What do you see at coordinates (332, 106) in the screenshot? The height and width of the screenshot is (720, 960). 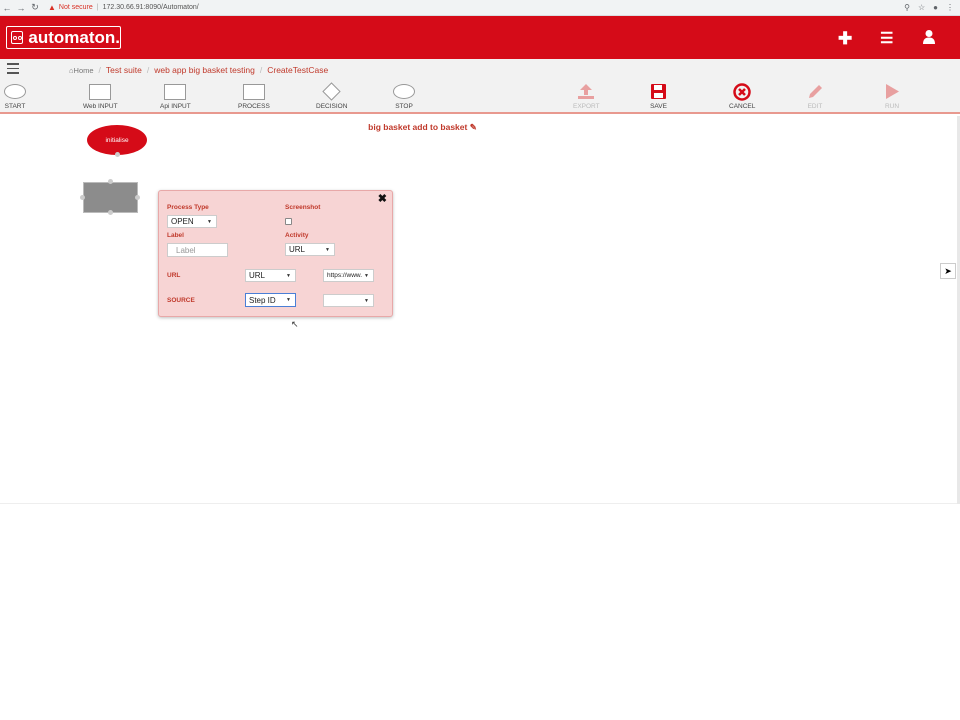 I see `tool-decision-label: DECISION` at bounding box center [332, 106].